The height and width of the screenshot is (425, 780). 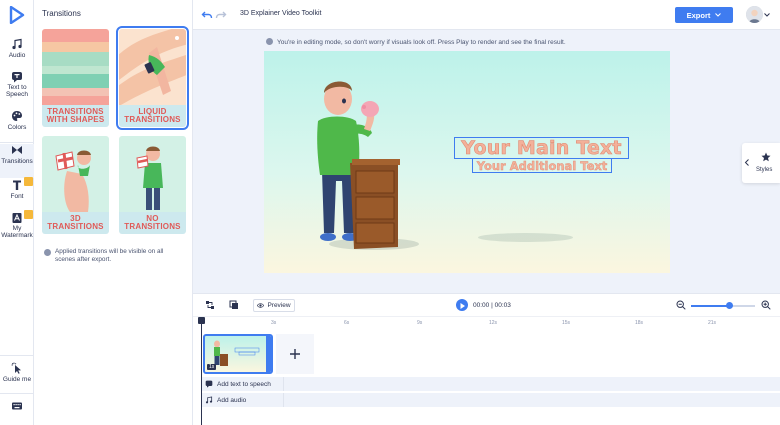 I want to click on export-label: Export, so click(x=698, y=15).